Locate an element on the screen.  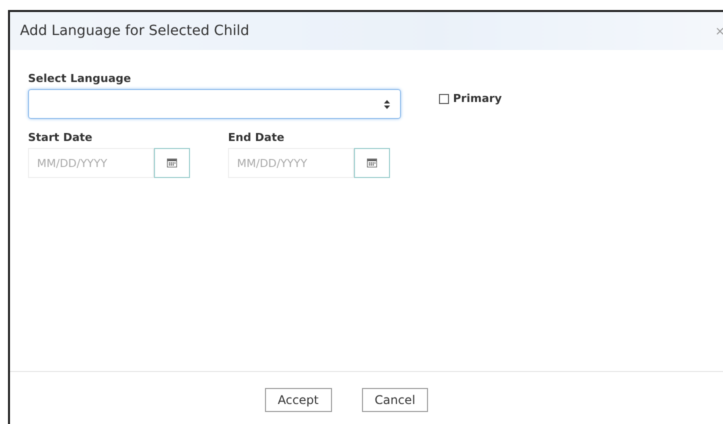
dialog-button: Cancel is located at coordinates (395, 400).